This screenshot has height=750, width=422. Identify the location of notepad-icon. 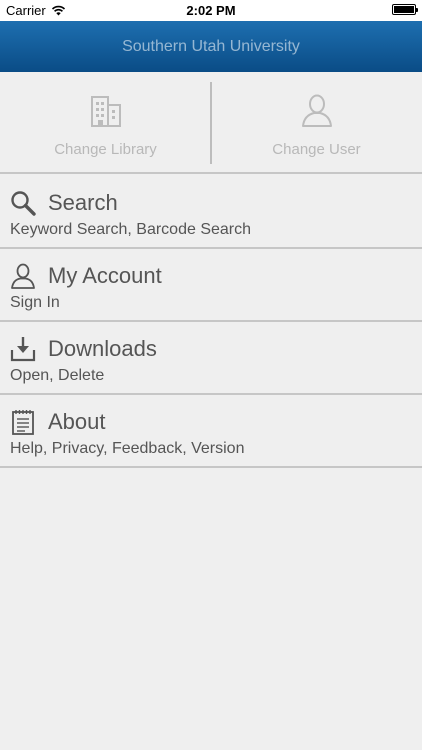
(23, 422).